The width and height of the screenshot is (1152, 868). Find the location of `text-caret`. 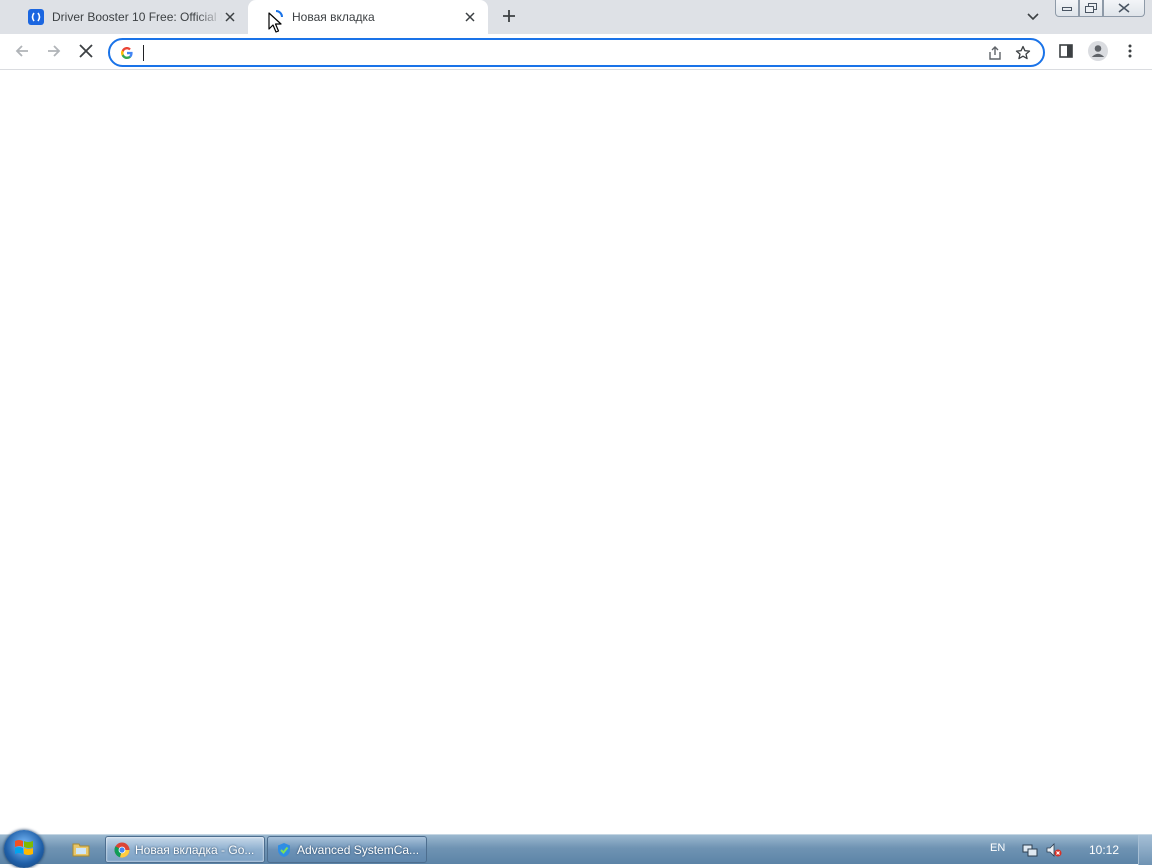

text-caret is located at coordinates (143, 53).